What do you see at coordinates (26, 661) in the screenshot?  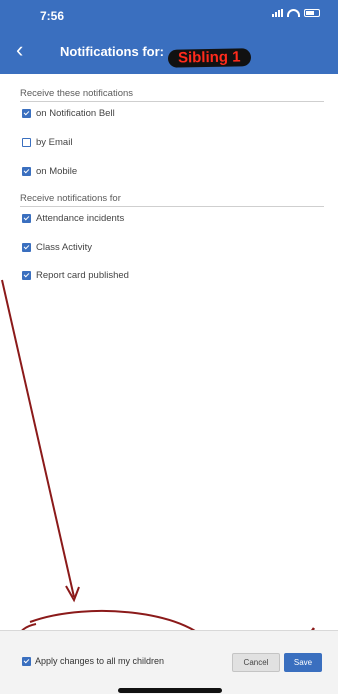 I see `checkbox-apply-all` at bounding box center [26, 661].